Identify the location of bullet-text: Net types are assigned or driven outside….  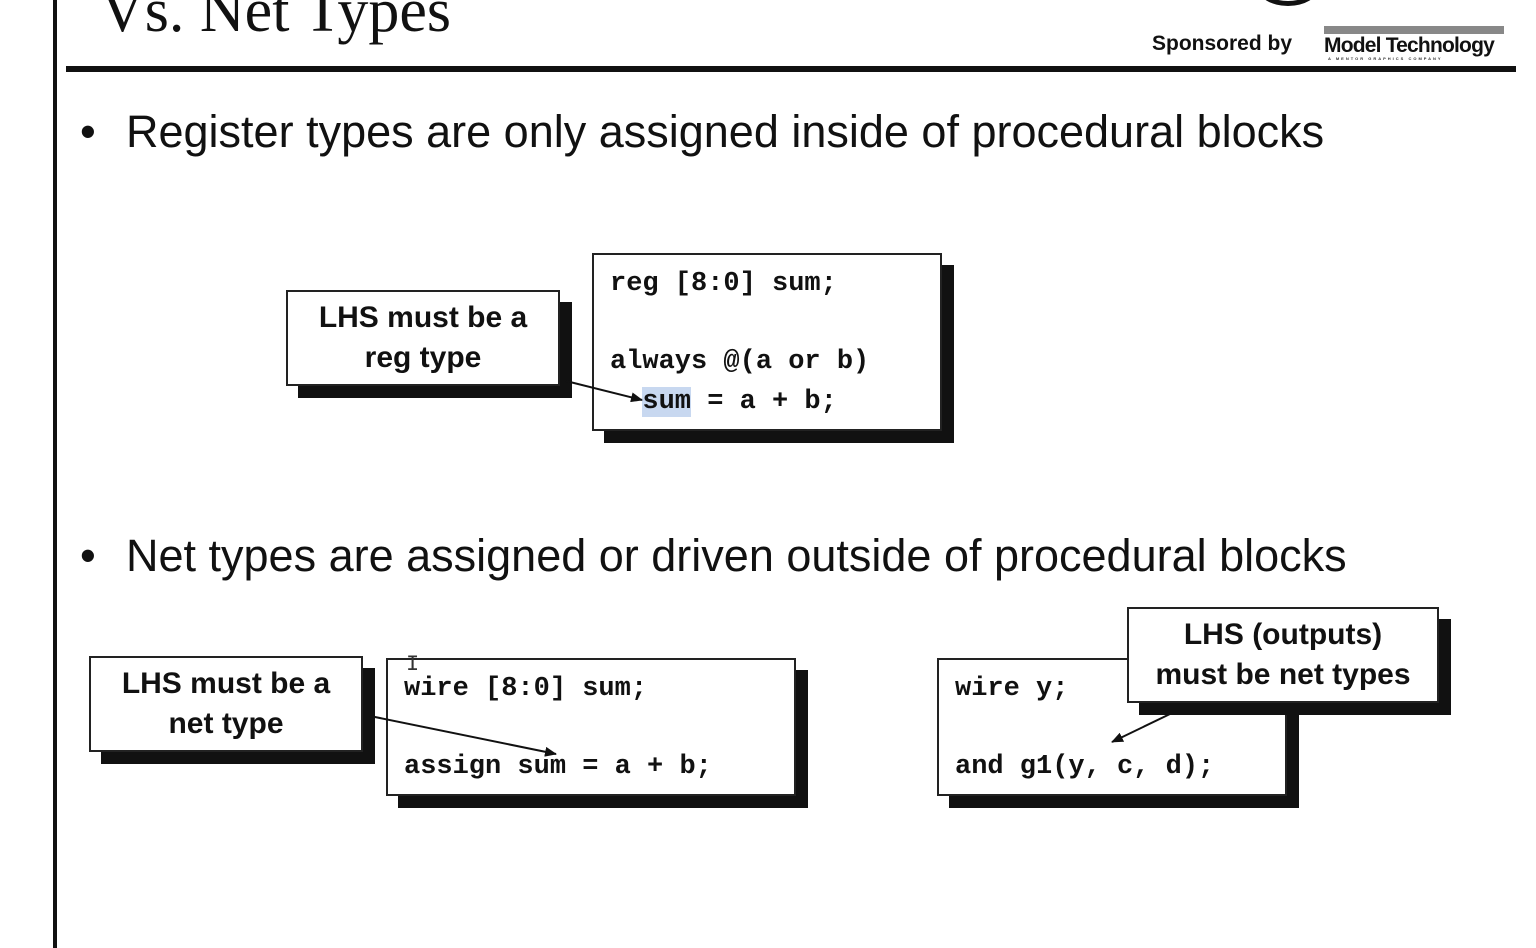
(736, 555).